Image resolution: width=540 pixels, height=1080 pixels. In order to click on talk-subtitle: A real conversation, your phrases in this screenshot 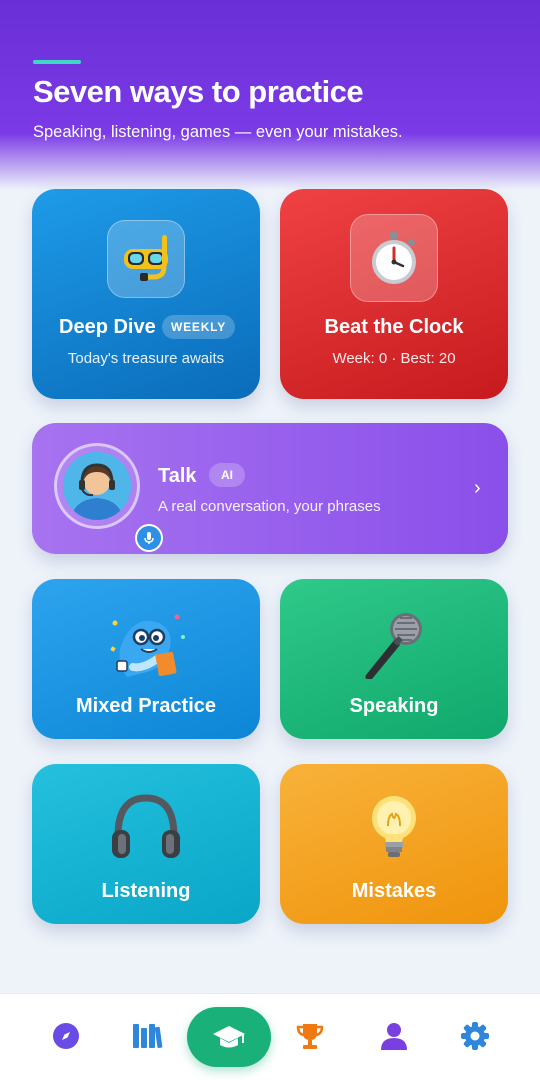, I will do `click(269, 506)`.